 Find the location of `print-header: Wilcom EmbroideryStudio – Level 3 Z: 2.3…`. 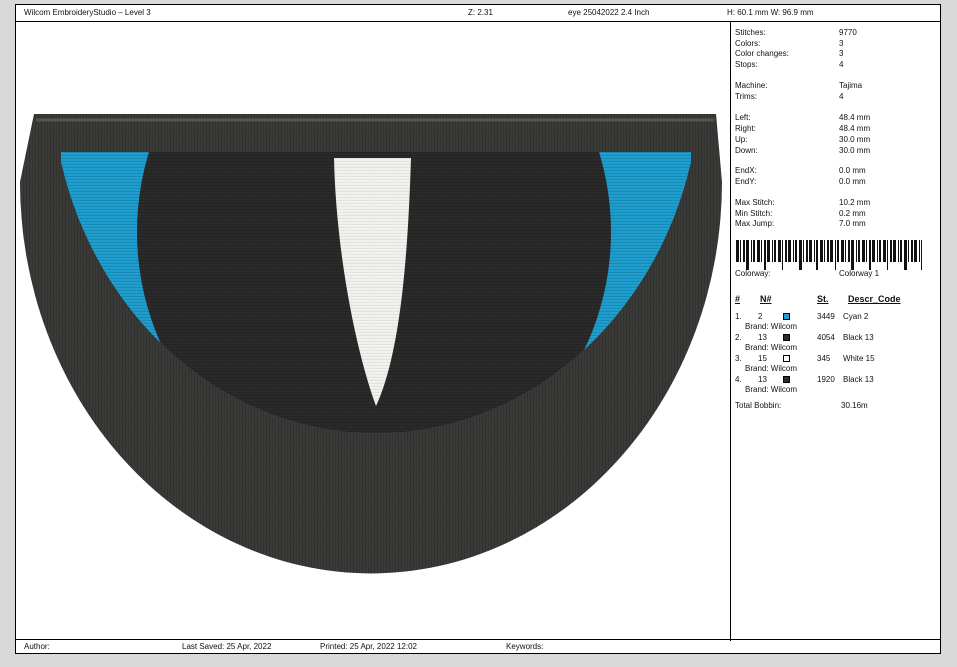

print-header: Wilcom EmbroideryStudio – Level 3 Z: 2.3… is located at coordinates (478, 13).